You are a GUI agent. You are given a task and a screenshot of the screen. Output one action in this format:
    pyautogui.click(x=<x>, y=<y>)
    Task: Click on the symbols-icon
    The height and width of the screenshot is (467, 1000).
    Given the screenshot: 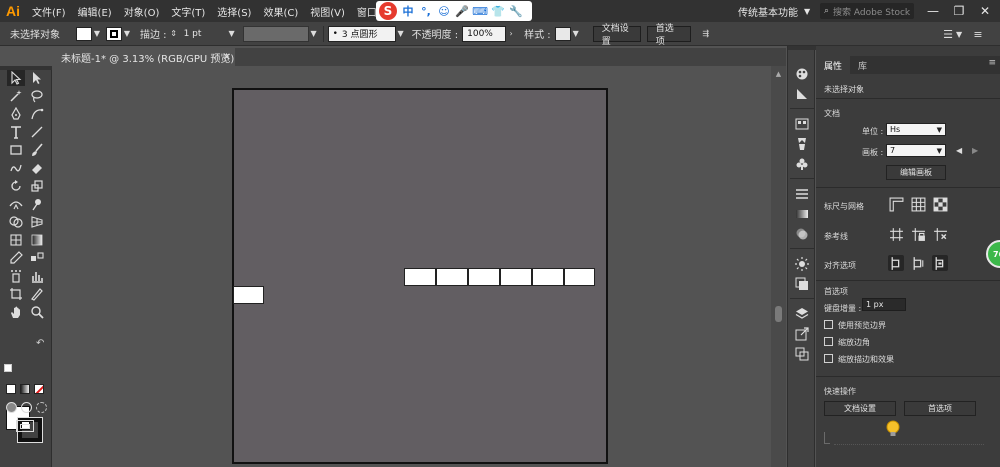 What is the action you would take?
    pyautogui.click(x=802, y=164)
    